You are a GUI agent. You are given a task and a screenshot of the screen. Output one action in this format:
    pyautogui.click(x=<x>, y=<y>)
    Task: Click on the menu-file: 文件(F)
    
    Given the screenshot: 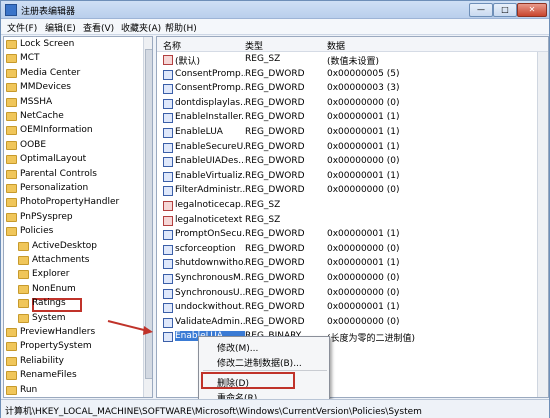 What is the action you would take?
    pyautogui.click(x=22, y=27)
    